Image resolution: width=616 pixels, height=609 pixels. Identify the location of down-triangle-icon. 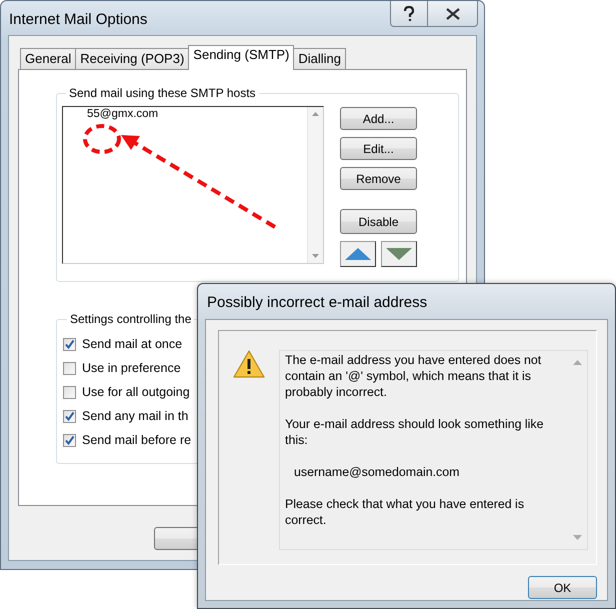
(399, 254).